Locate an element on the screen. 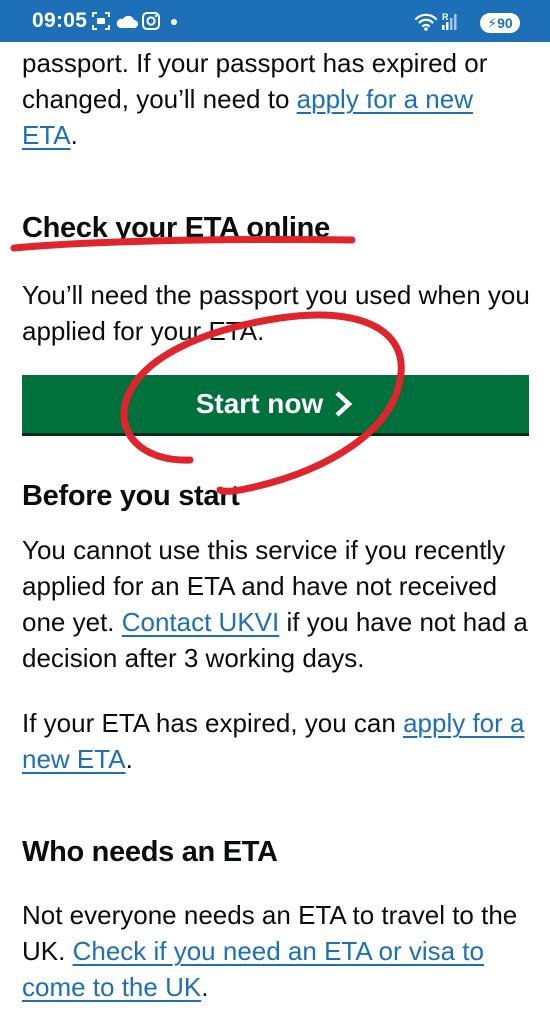 The width and height of the screenshot is (550, 1024). status-time: 09:05 is located at coordinates (60, 20).